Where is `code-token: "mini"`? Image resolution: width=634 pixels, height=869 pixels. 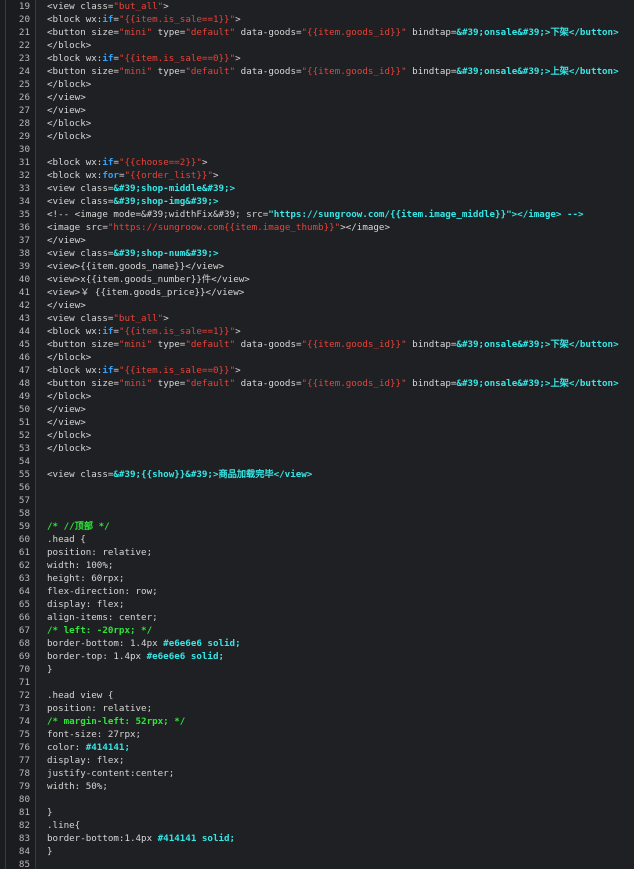
code-token: "mini" is located at coordinates (135, 383).